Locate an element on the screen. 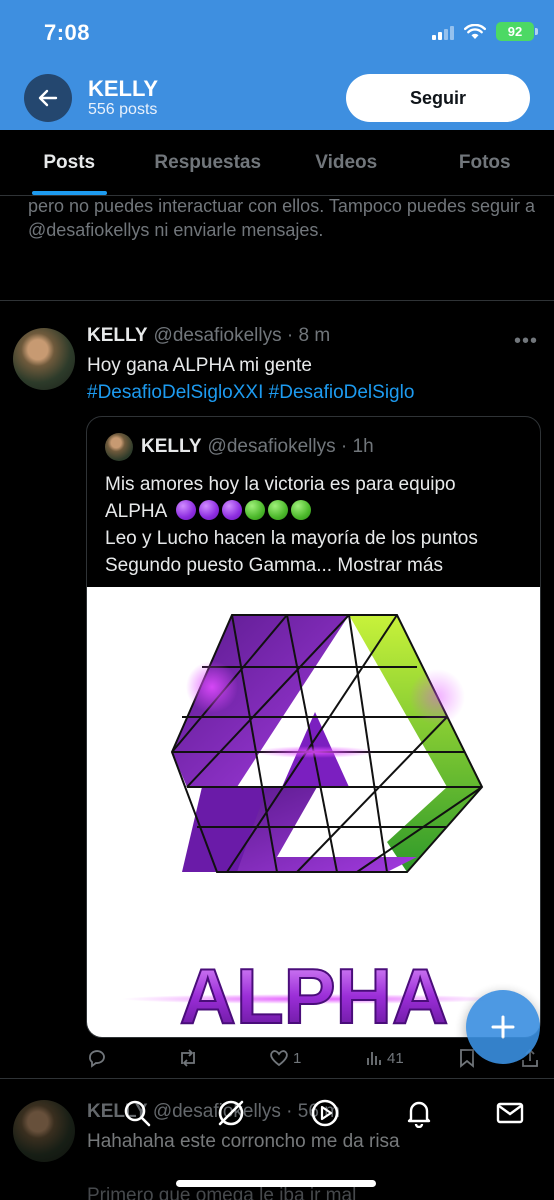  quote-line-emoji: ALPHA is located at coordinates (317, 511).